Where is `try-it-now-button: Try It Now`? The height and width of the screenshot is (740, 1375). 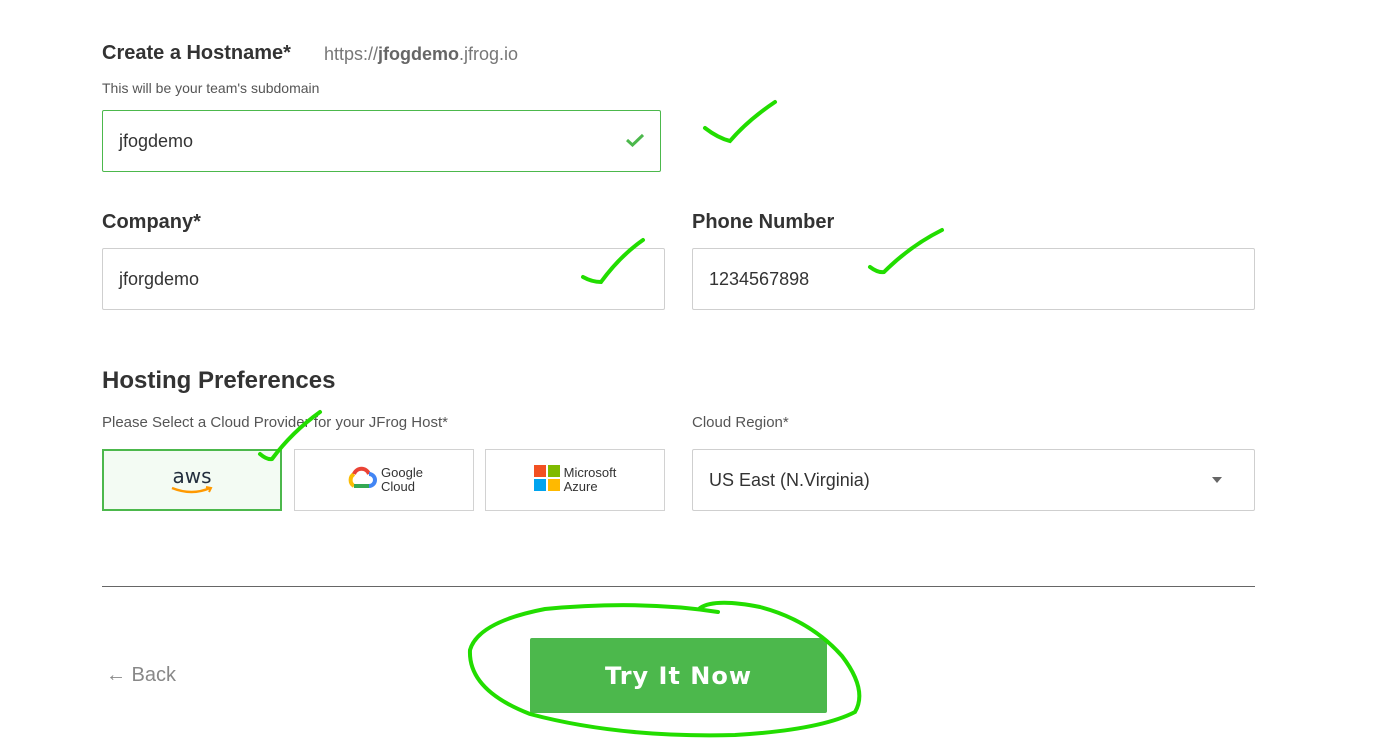 try-it-now-button: Try It Now is located at coordinates (678, 675).